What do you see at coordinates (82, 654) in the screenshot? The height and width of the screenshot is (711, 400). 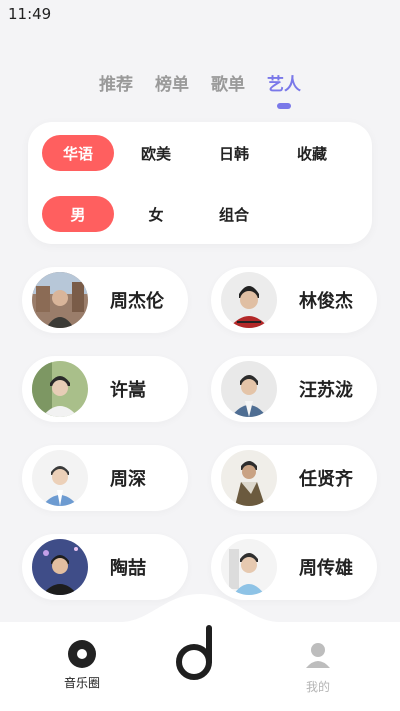 I see `disc-icon` at bounding box center [82, 654].